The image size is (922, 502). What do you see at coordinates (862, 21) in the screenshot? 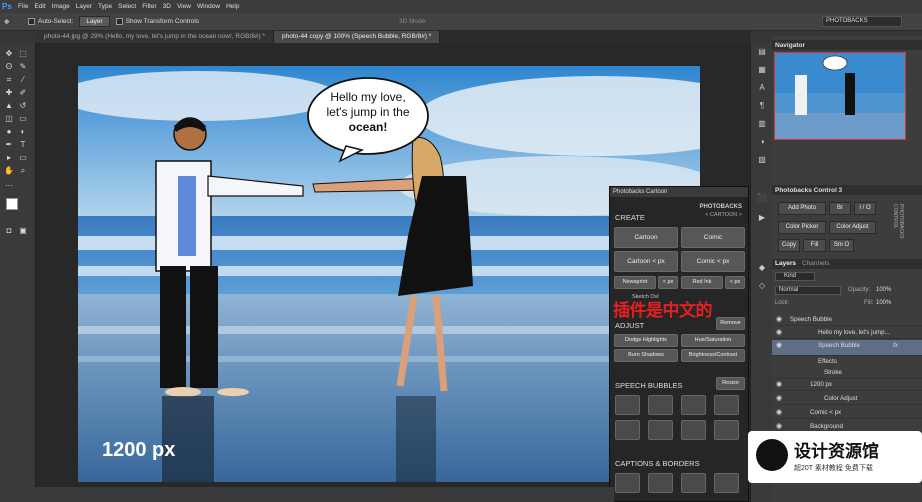
I see `workspace-select: PHOTOBACKS` at bounding box center [862, 21].